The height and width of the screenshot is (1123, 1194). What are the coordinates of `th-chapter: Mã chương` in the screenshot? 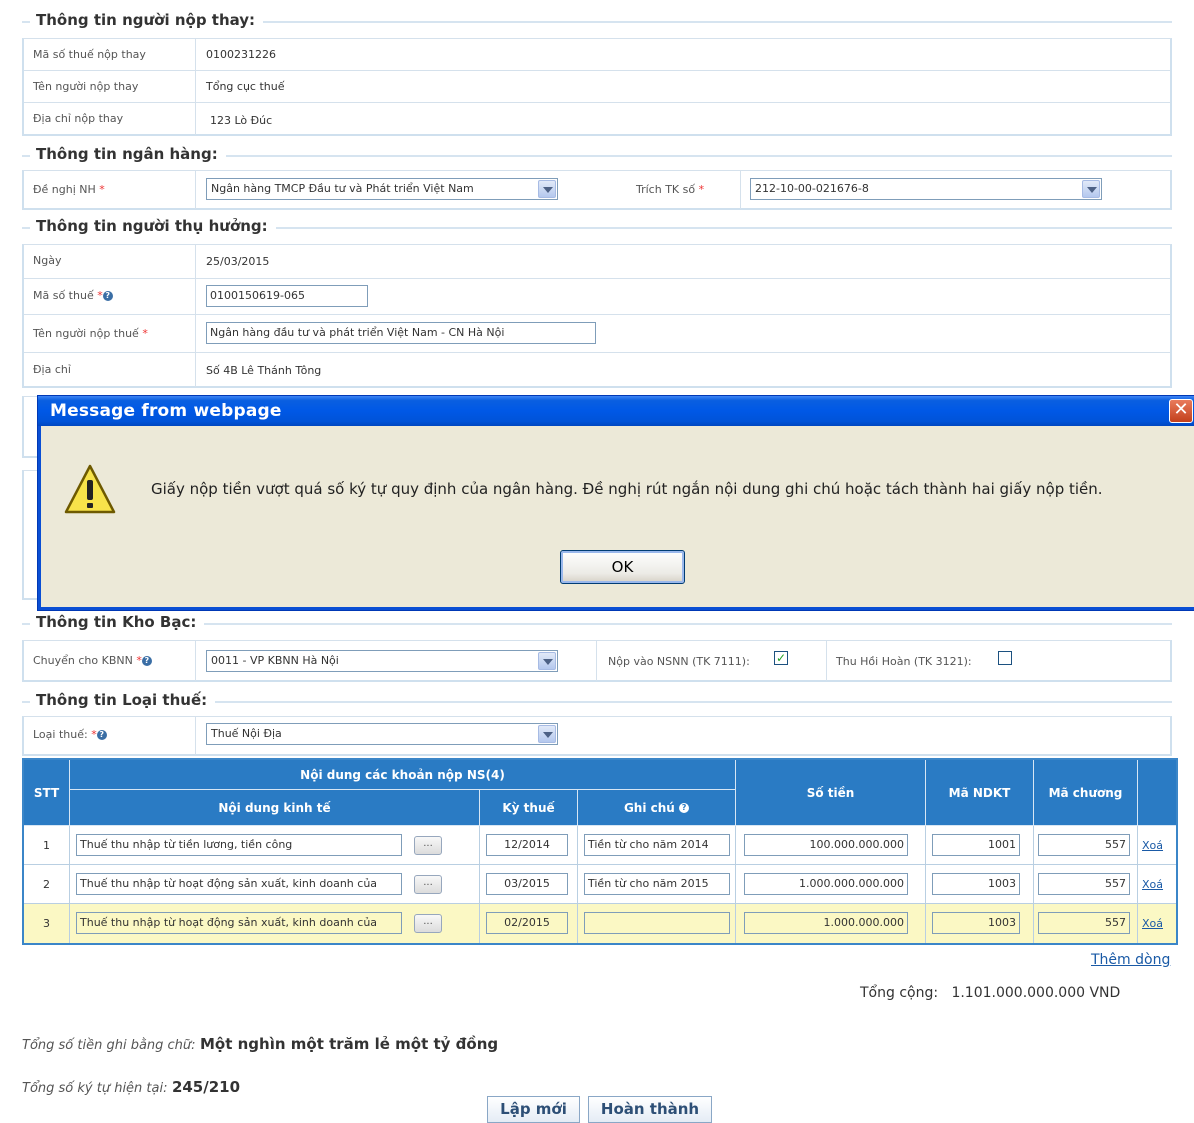 It's located at (1086, 793).